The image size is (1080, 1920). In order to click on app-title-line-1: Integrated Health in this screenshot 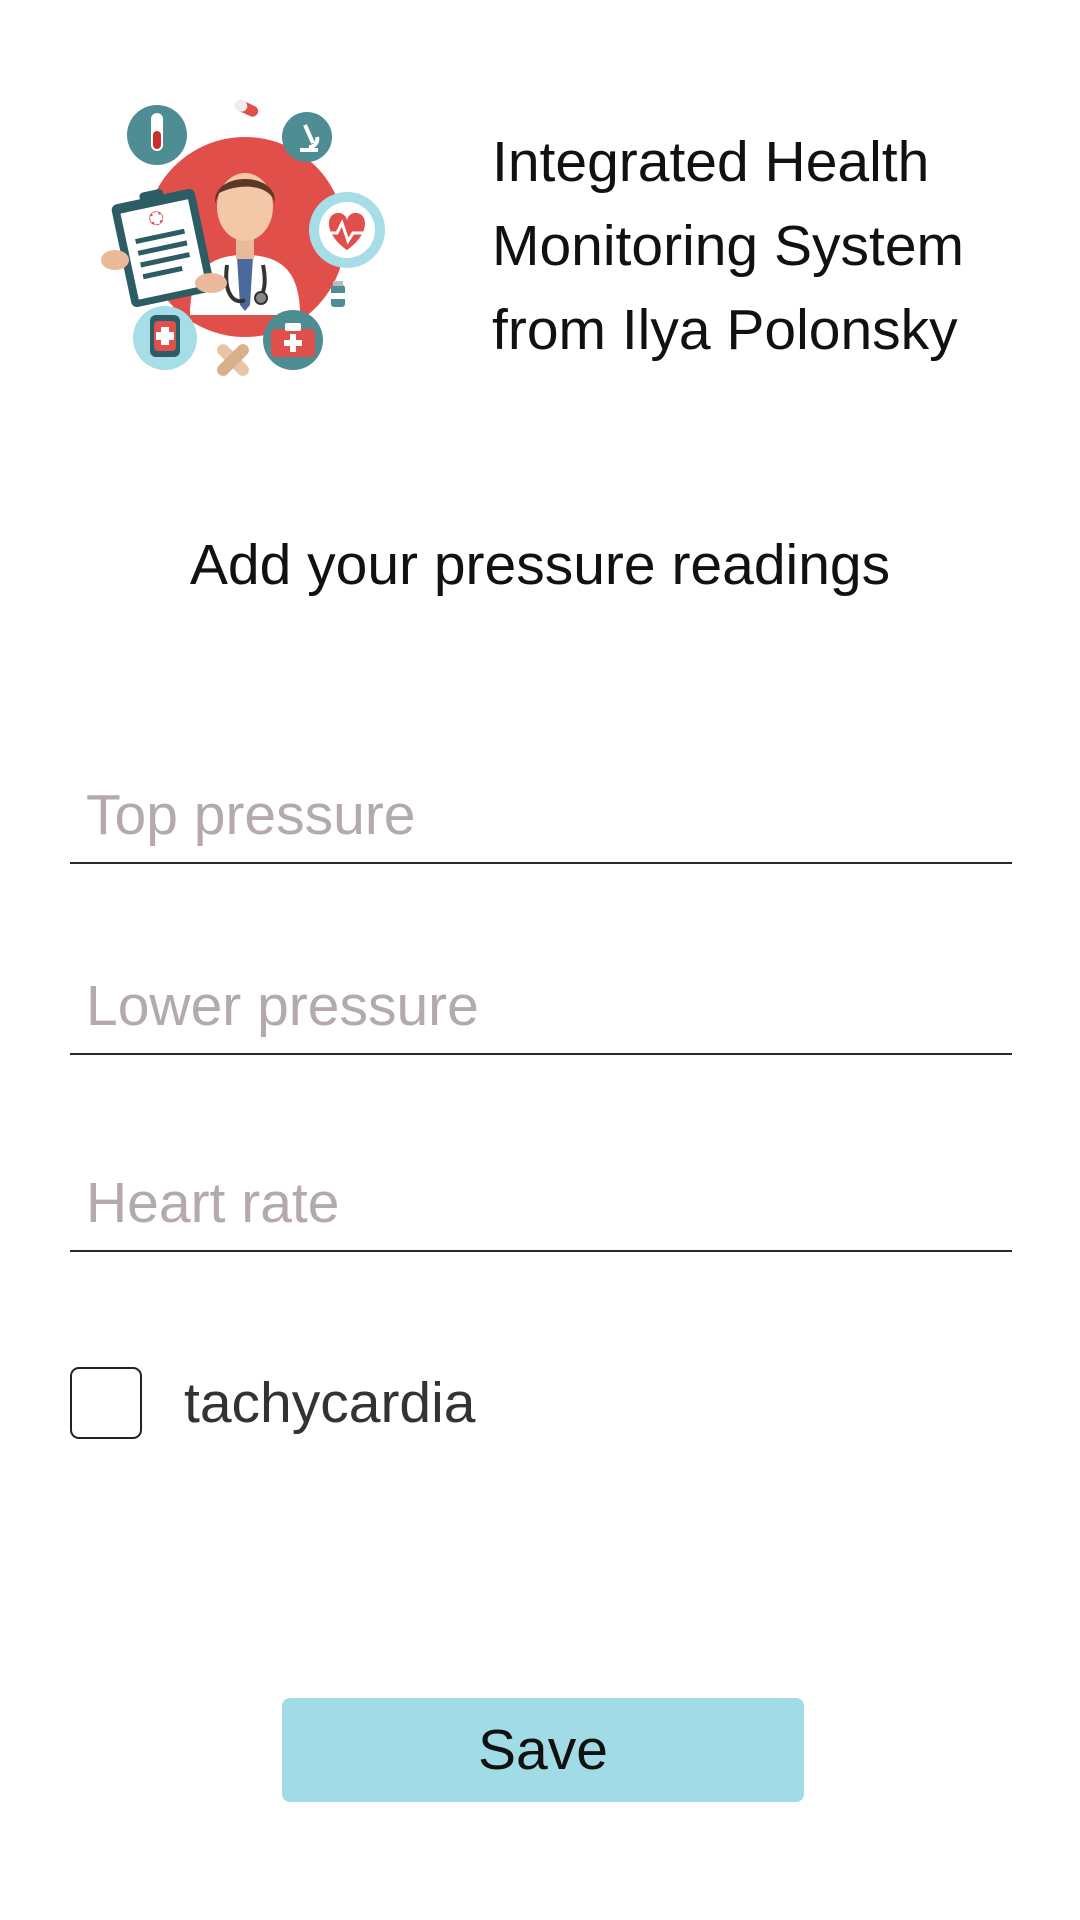, I will do `click(711, 162)`.